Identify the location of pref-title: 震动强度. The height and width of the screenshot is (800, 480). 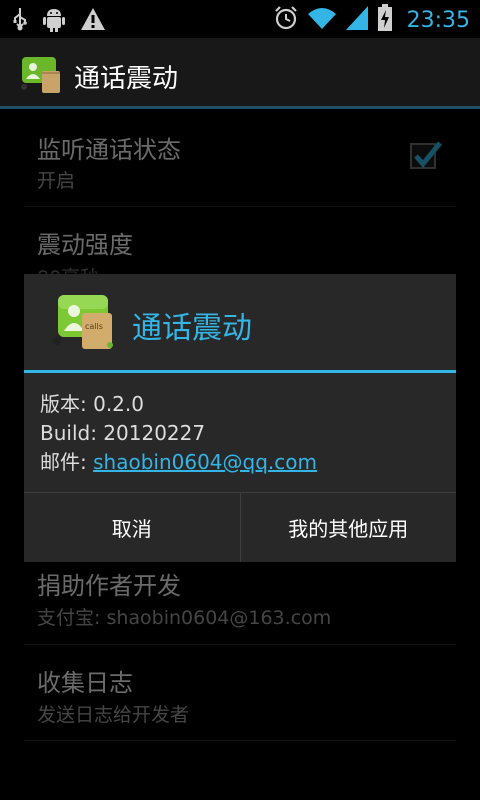
(85, 245).